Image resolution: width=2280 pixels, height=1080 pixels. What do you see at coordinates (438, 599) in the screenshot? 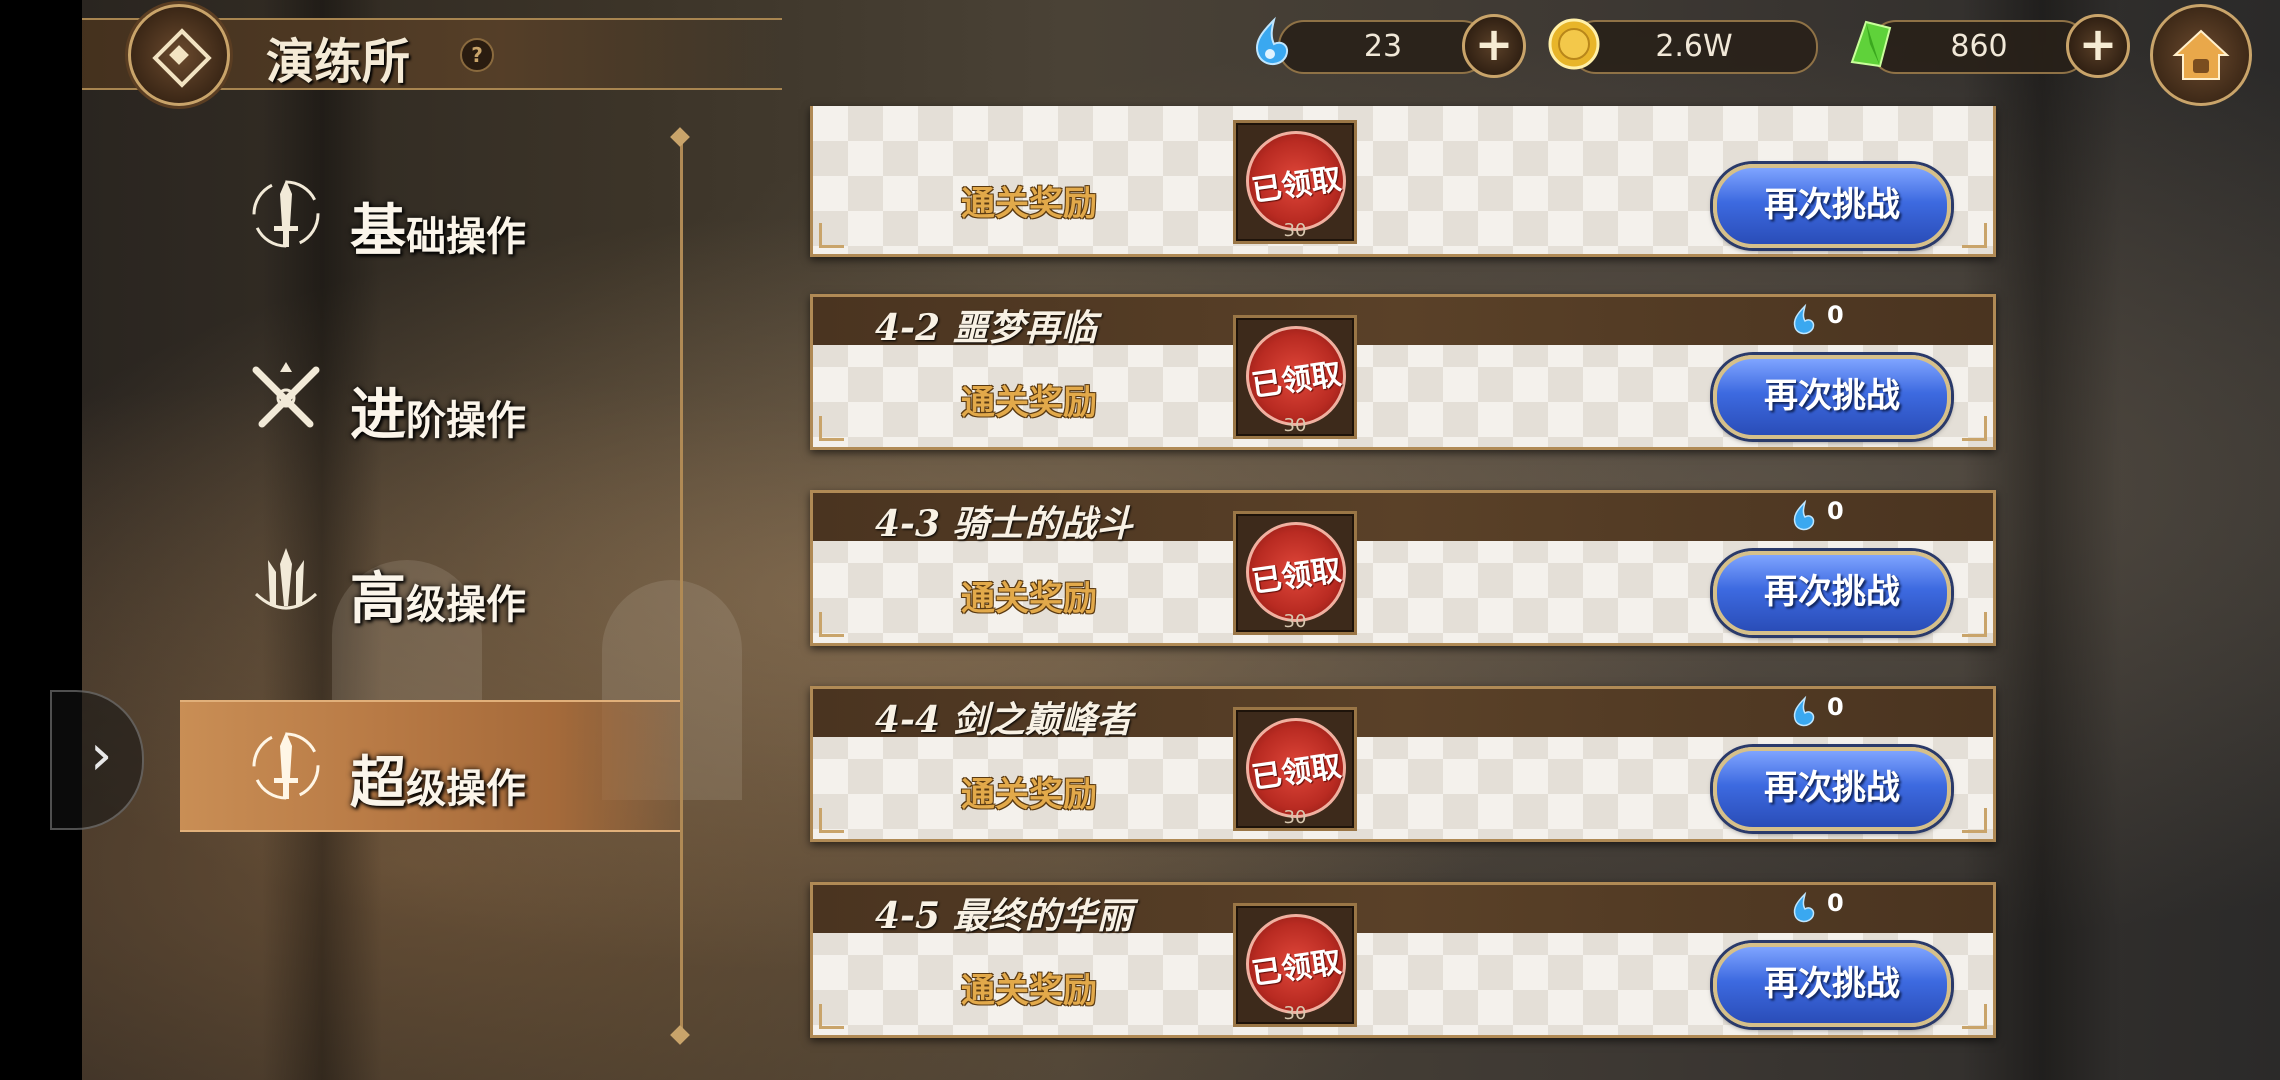
I see `menu-item-expert-label: 高级操作` at bounding box center [438, 599].